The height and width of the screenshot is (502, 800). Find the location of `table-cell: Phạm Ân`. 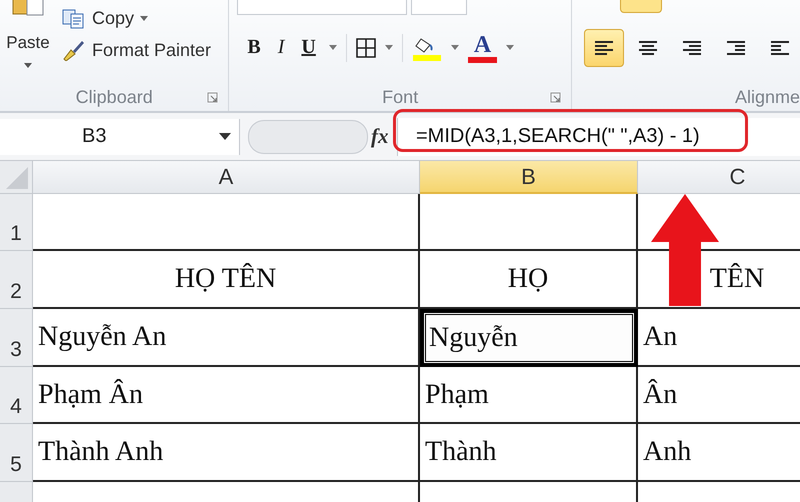

table-cell: Phạm Ân is located at coordinates (226, 395).